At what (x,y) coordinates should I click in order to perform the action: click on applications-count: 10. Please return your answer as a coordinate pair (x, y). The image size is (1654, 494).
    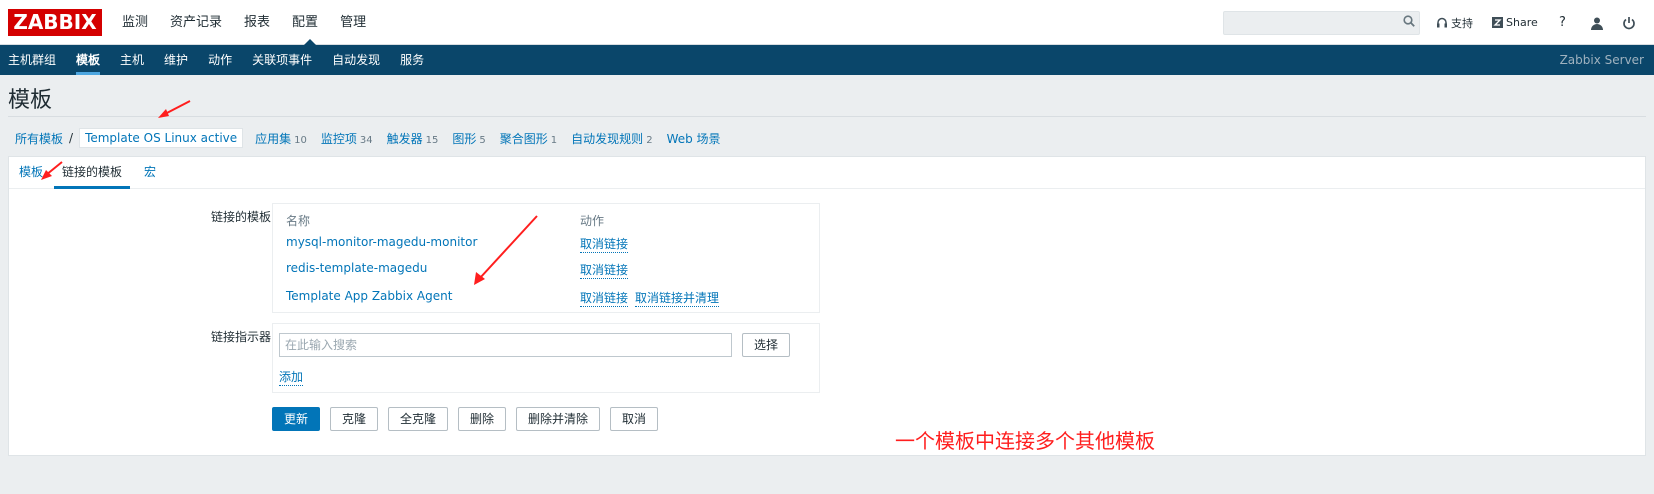
    Looking at the image, I should click on (300, 140).